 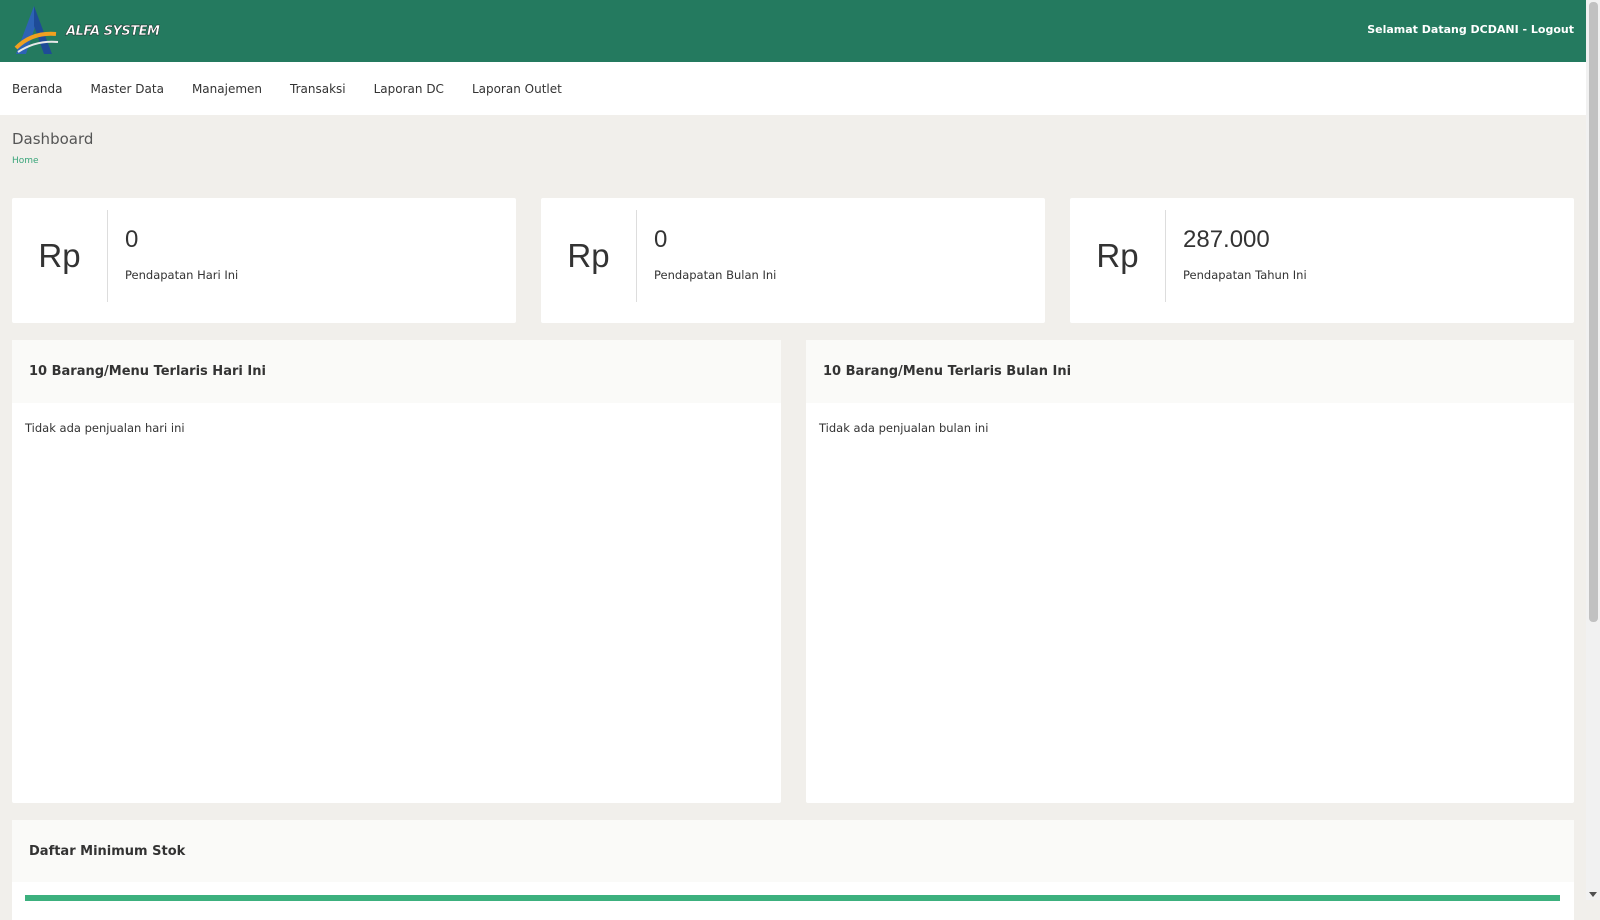 What do you see at coordinates (904, 428) in the screenshot?
I see `empty-message: Tidak ada penjualan bulan ini` at bounding box center [904, 428].